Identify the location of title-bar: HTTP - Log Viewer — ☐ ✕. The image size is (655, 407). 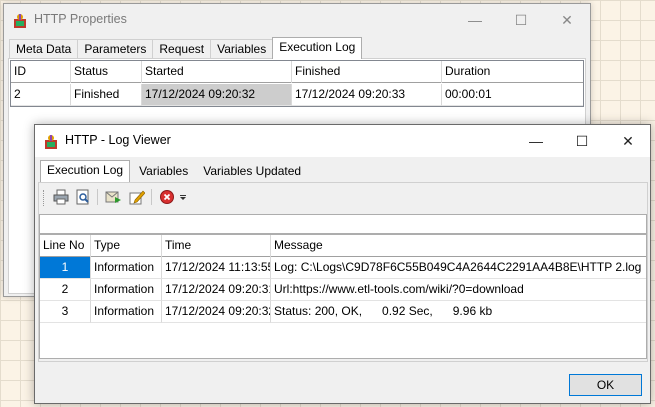
(342, 141).